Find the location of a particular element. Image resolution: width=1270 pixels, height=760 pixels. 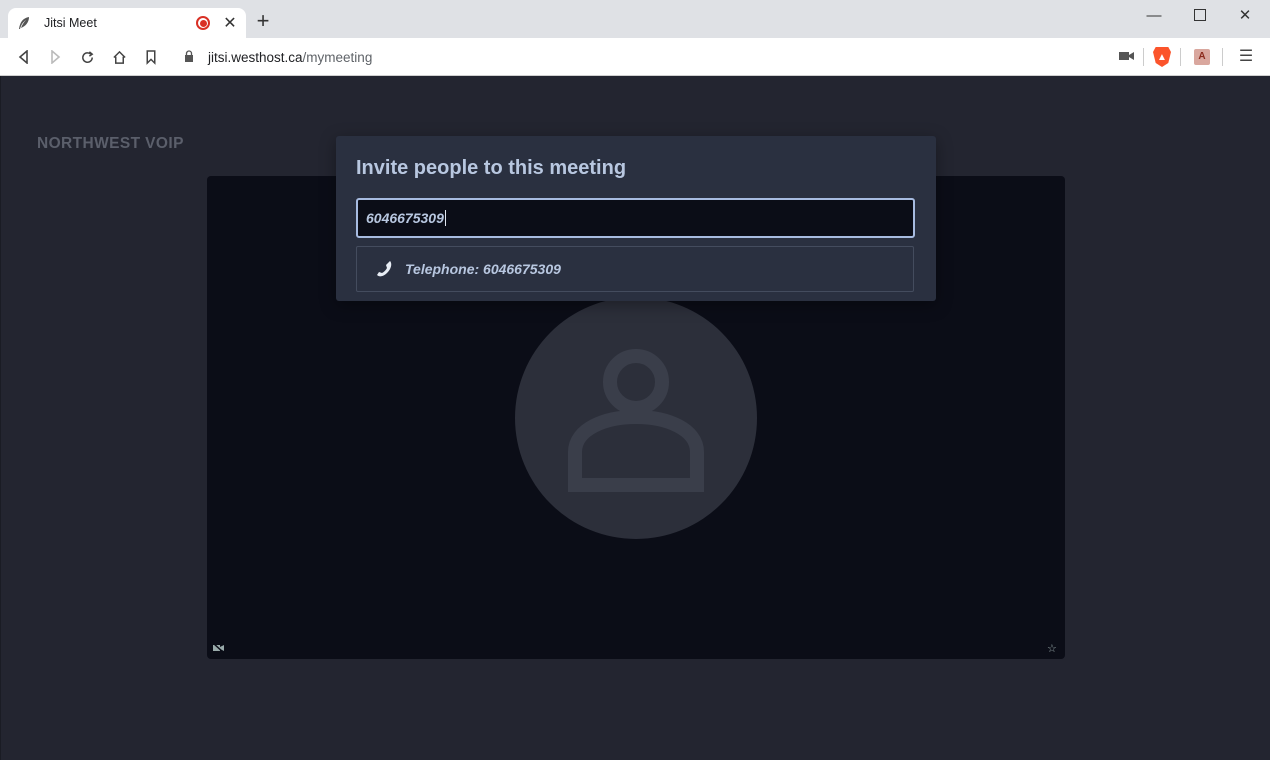

suggestion-text: Telephone: 6046675309 is located at coordinates (483, 269).